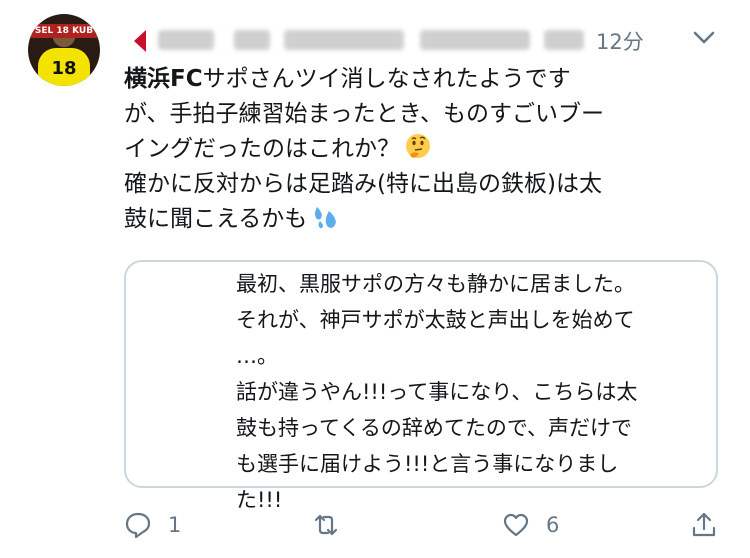 This screenshot has width=750, height=558. I want to click on share-button, so click(704, 525).